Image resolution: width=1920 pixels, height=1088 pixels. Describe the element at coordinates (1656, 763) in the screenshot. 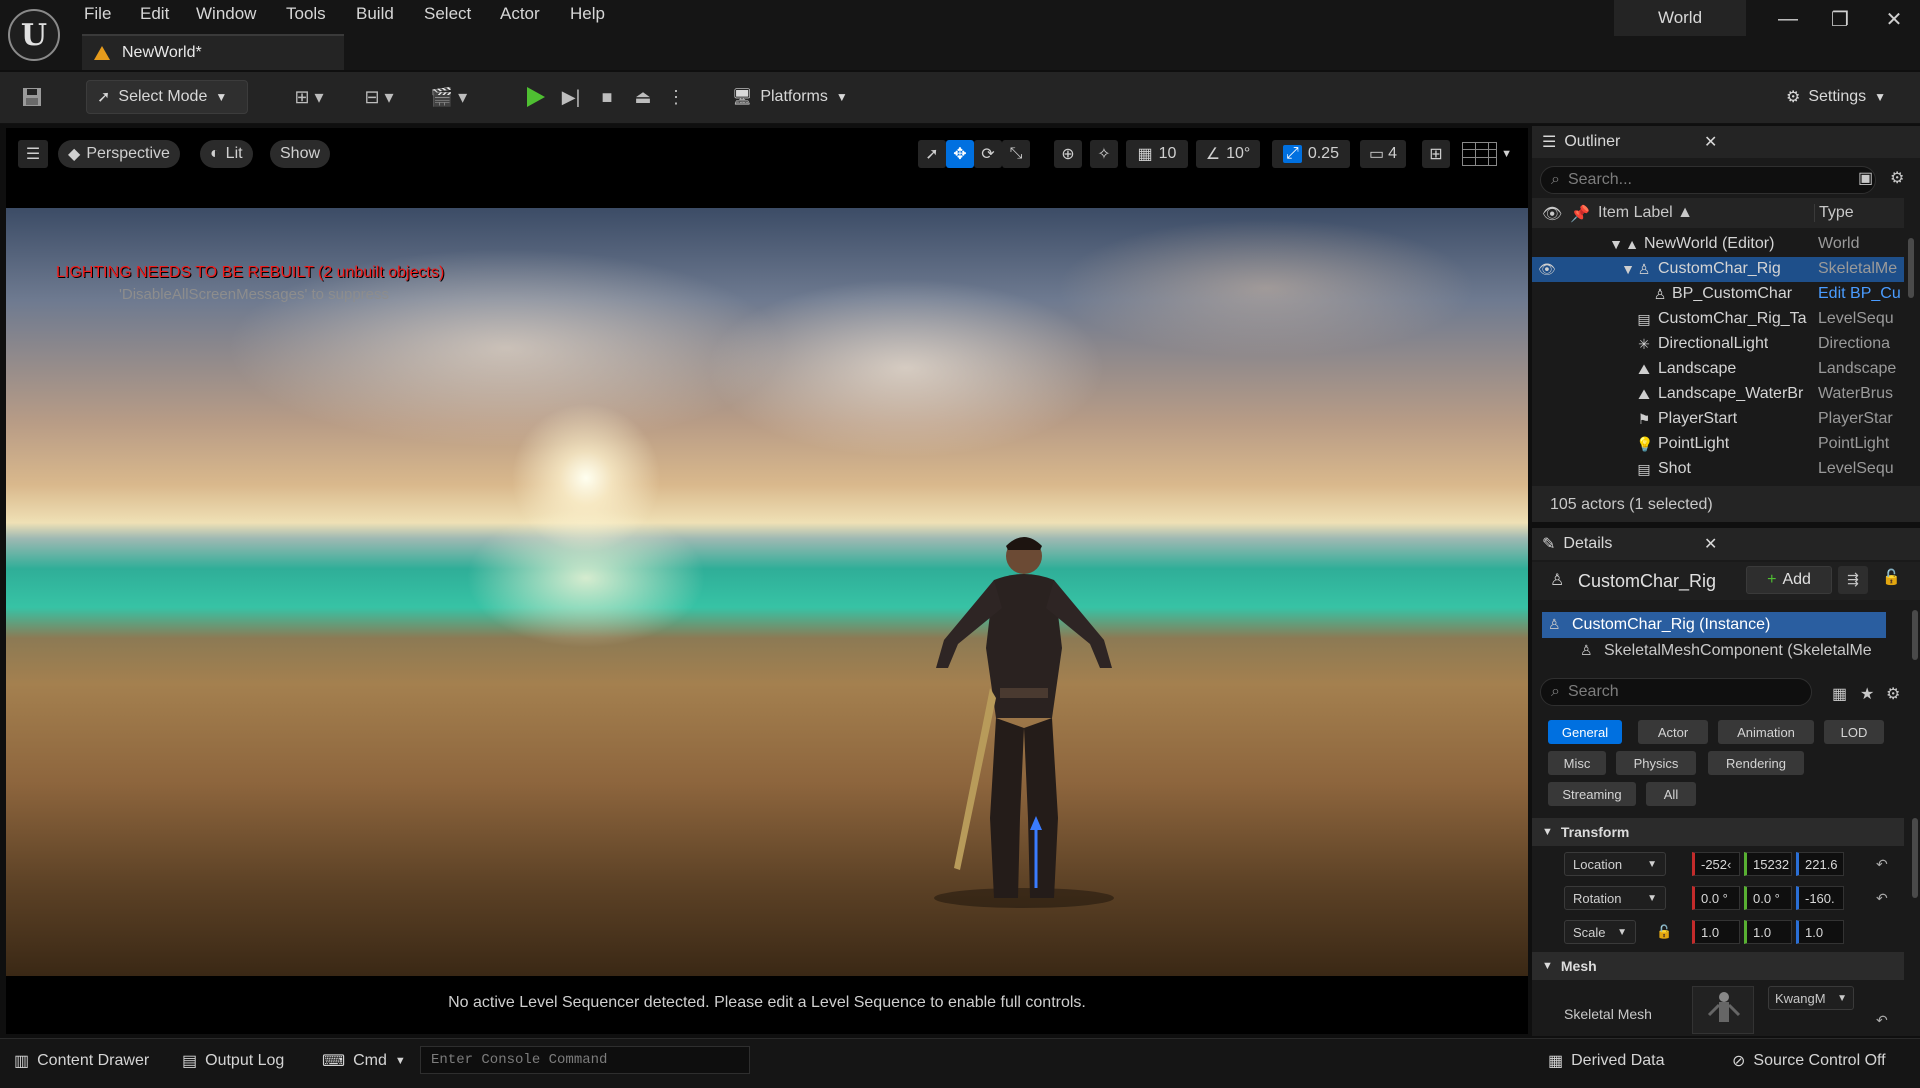

I see `category-physics: Physics` at that location.